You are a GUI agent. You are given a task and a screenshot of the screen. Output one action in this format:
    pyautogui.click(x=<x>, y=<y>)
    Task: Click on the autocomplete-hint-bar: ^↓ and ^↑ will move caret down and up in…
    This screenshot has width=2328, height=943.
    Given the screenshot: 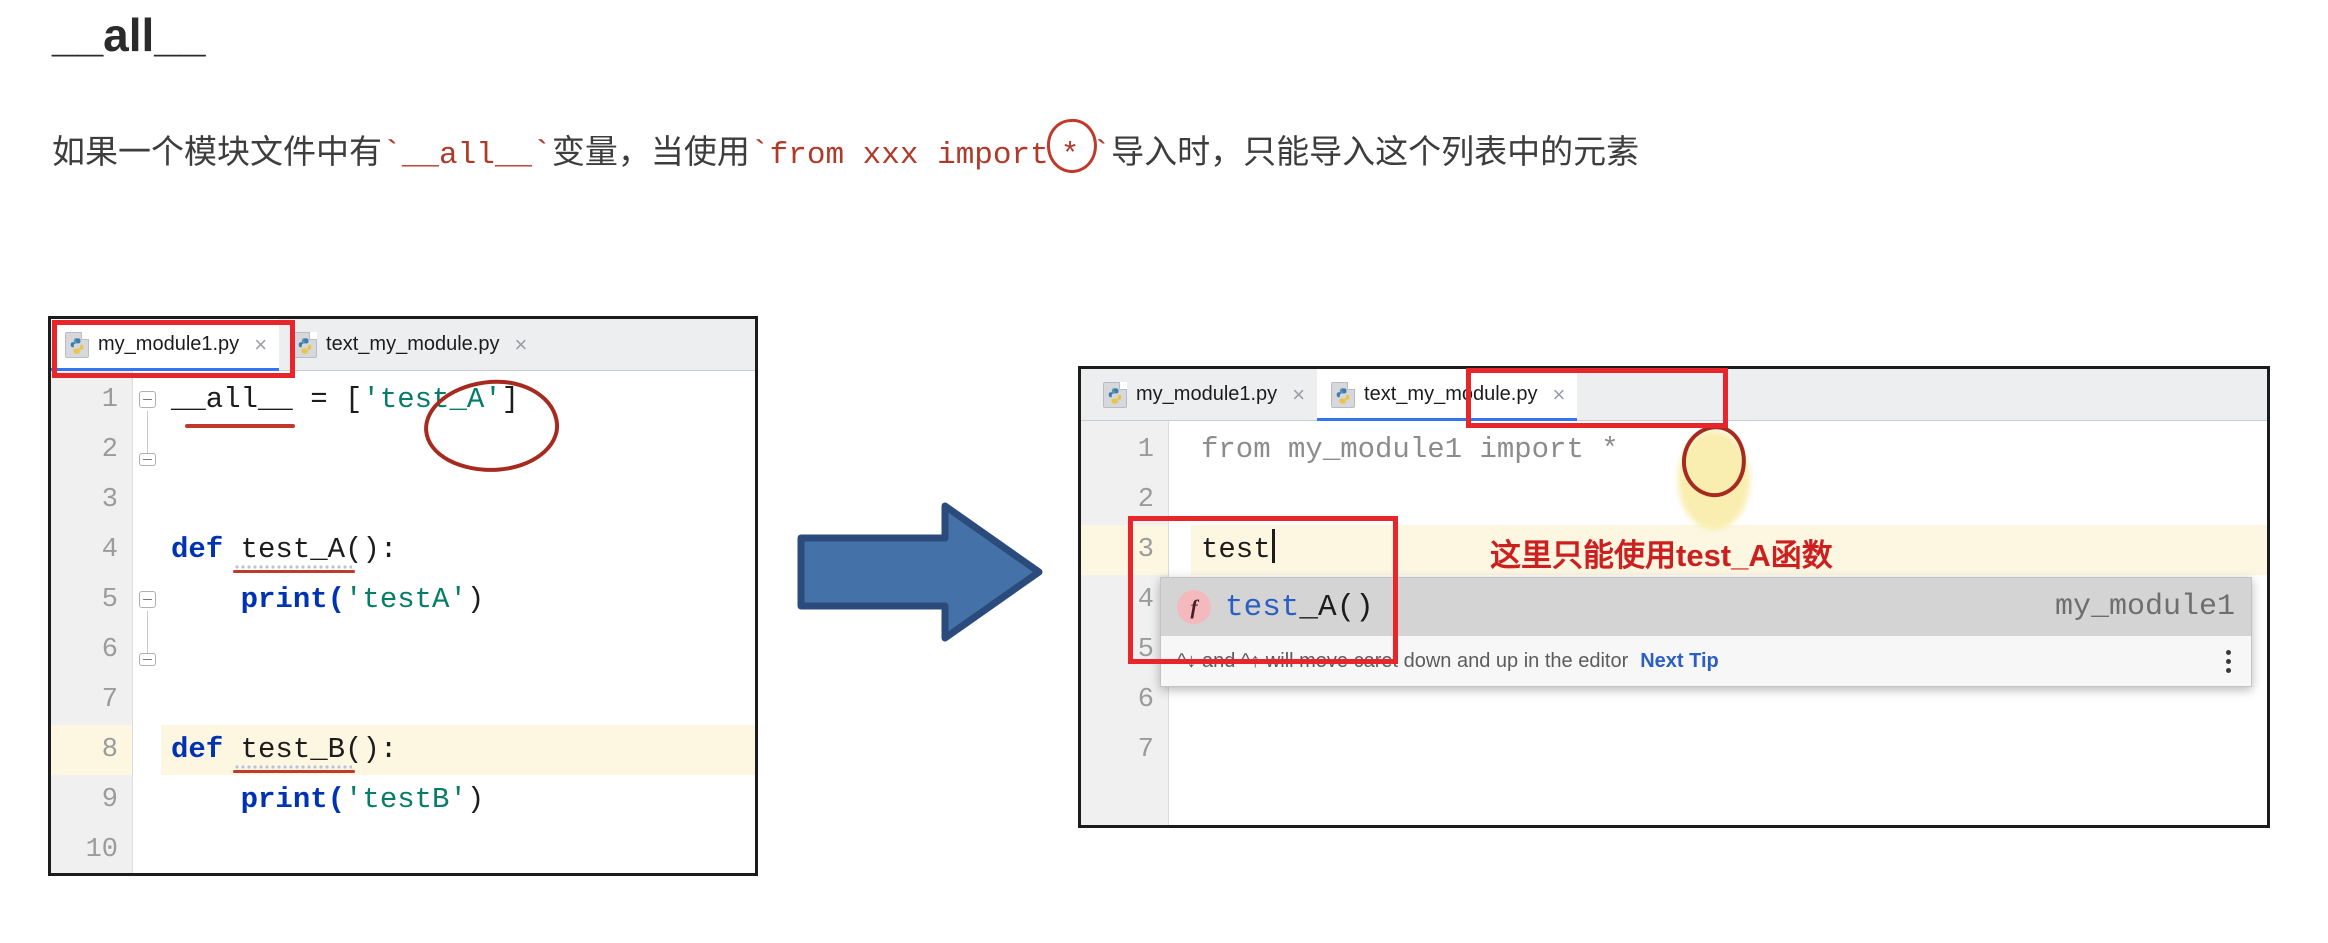 What is the action you would take?
    pyautogui.click(x=1706, y=661)
    